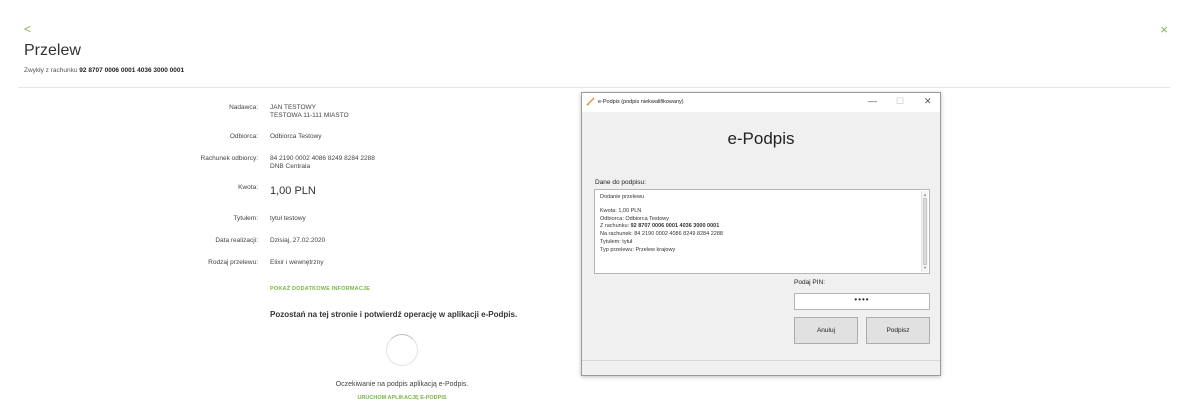  I want to click on detail-recipient-value: Odbiorca Testowy, so click(296, 136).